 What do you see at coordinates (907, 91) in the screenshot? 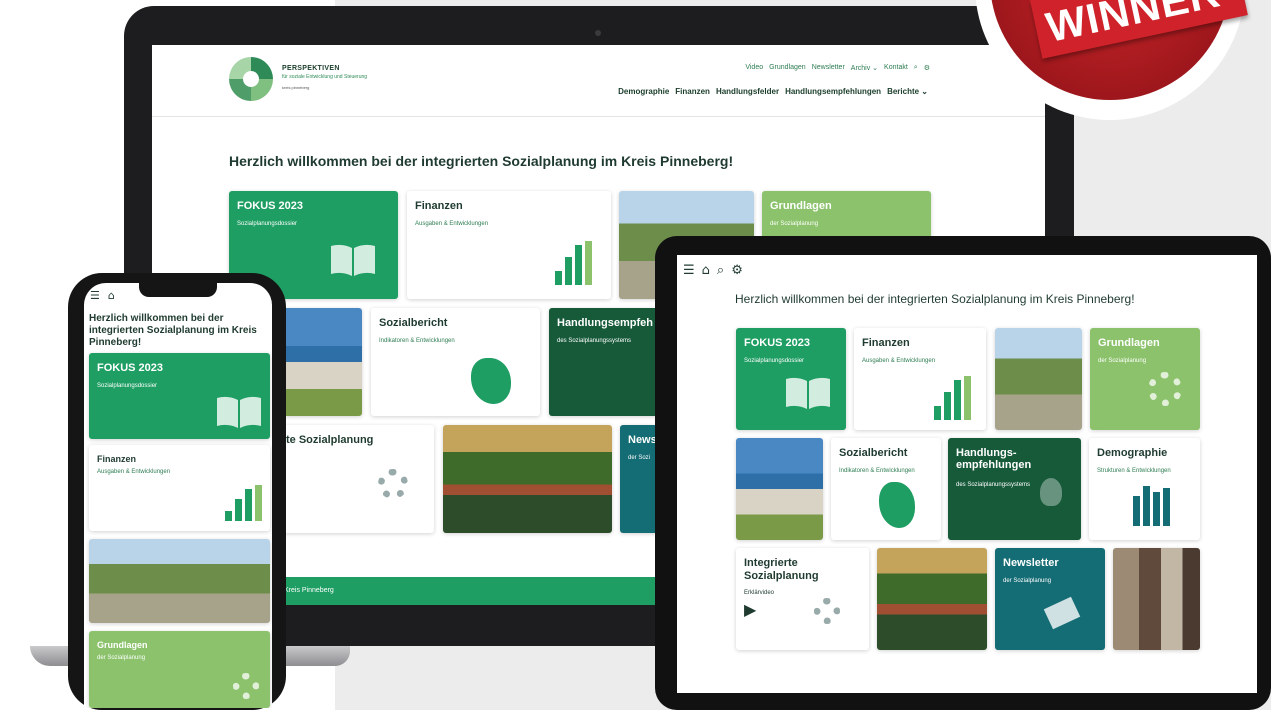
I see `nav-berichte: Berichte ⌄` at bounding box center [907, 91].